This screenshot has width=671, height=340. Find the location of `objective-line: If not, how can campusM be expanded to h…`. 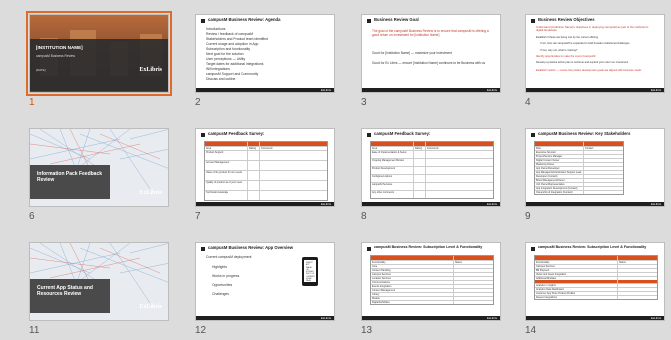

objective-line: If not, how can campusM be expanded to h… is located at coordinates (585, 43).